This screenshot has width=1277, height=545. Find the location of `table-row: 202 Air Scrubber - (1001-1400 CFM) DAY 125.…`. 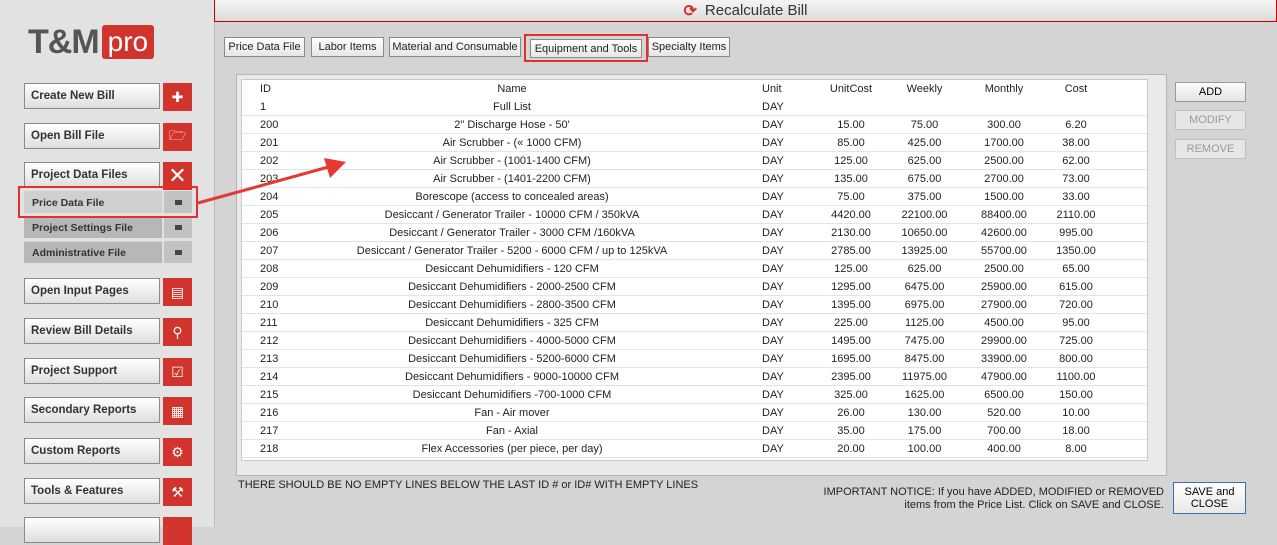

table-row: 202 Air Scrubber - (1001-1400 CFM) DAY 125.… is located at coordinates (694, 161).